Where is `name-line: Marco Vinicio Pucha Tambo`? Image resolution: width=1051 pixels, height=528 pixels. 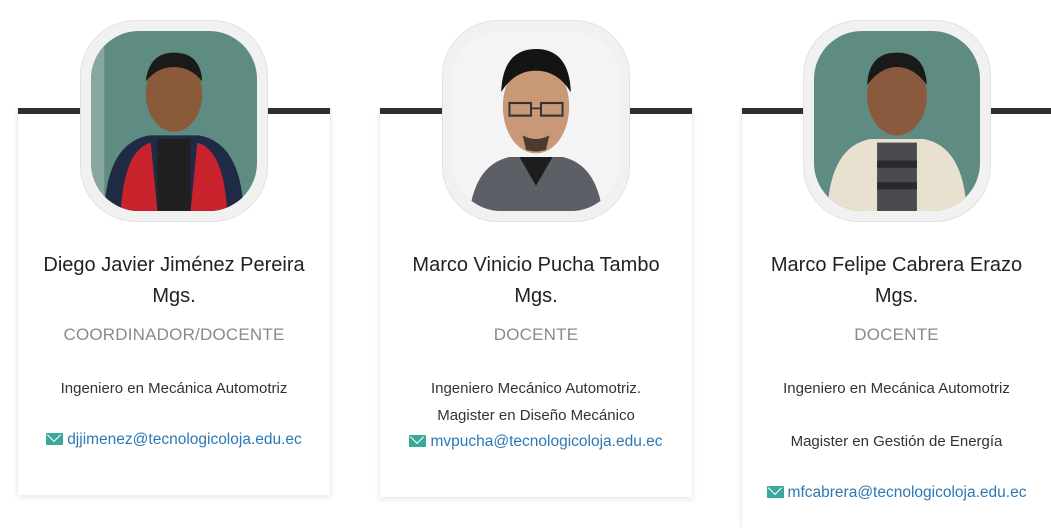
name-line: Marco Vinicio Pucha Tambo is located at coordinates (536, 265).